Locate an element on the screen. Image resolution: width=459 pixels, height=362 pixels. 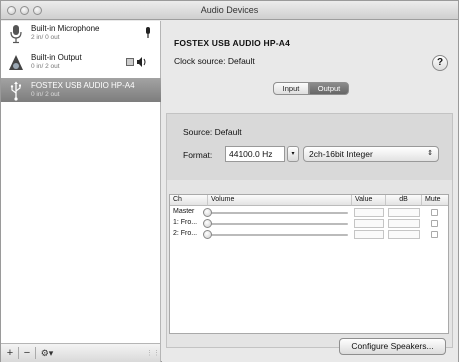
help-button: ? is located at coordinates (440, 63).